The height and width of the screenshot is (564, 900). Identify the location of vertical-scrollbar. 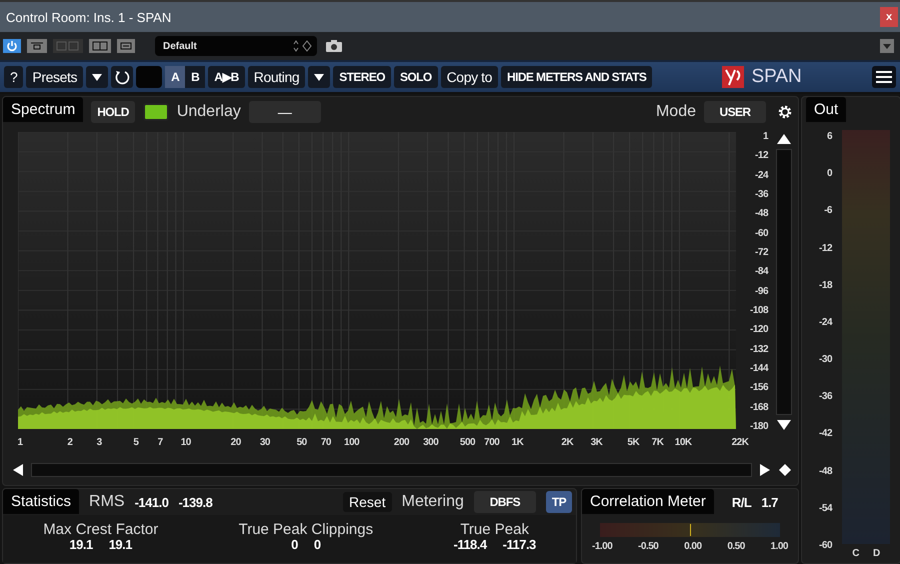
(784, 282).